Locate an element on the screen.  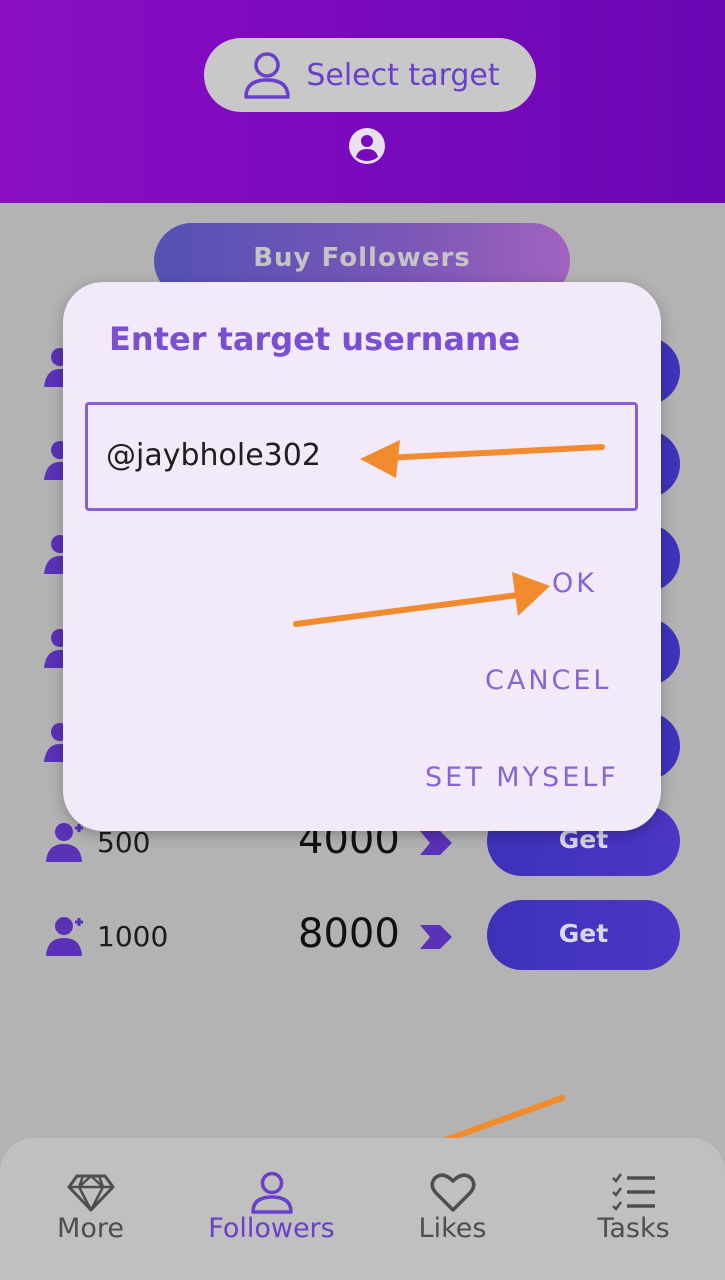
set-myself-button: SET MYSELF is located at coordinates (522, 777).